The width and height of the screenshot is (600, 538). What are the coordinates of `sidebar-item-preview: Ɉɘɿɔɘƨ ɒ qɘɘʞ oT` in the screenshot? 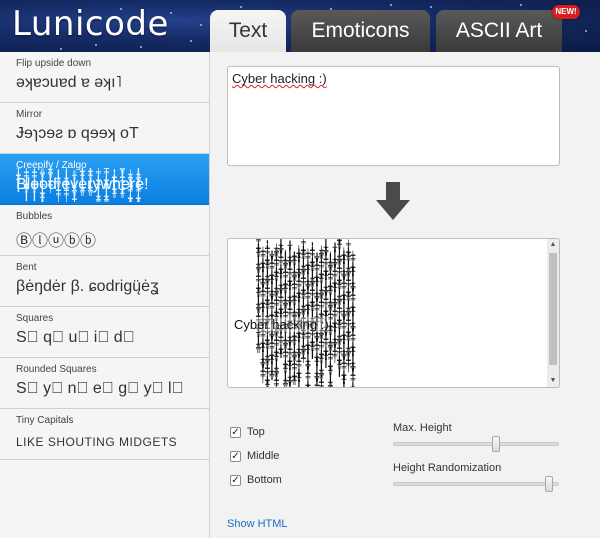 It's located at (77, 133).